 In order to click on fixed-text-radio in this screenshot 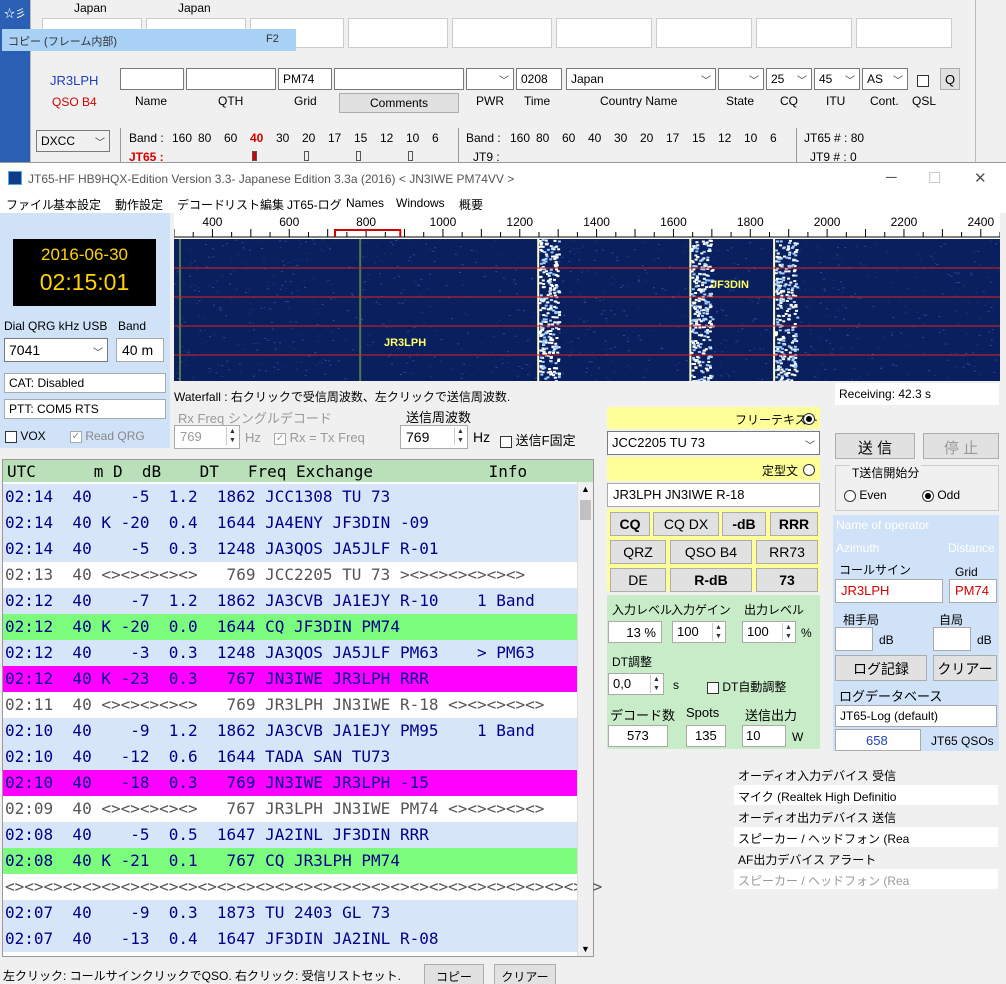, I will do `click(809, 469)`.